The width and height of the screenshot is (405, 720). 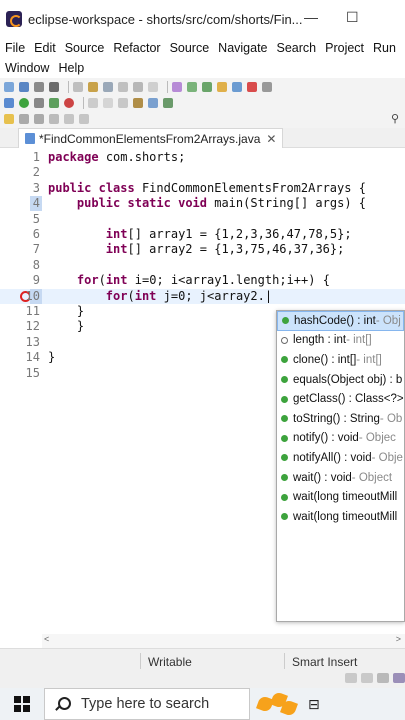 What do you see at coordinates (123, 87) in the screenshot?
I see `toggle-block-icon` at bounding box center [123, 87].